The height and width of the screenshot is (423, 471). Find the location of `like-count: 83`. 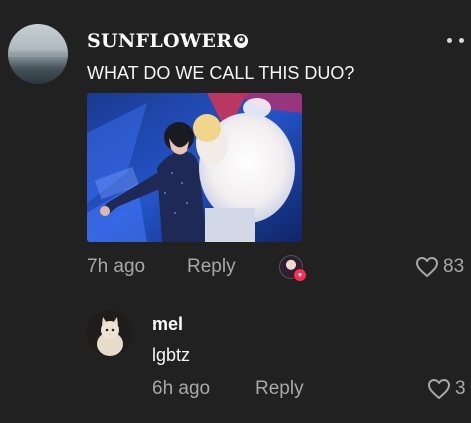

like-count: 83 is located at coordinates (454, 266).